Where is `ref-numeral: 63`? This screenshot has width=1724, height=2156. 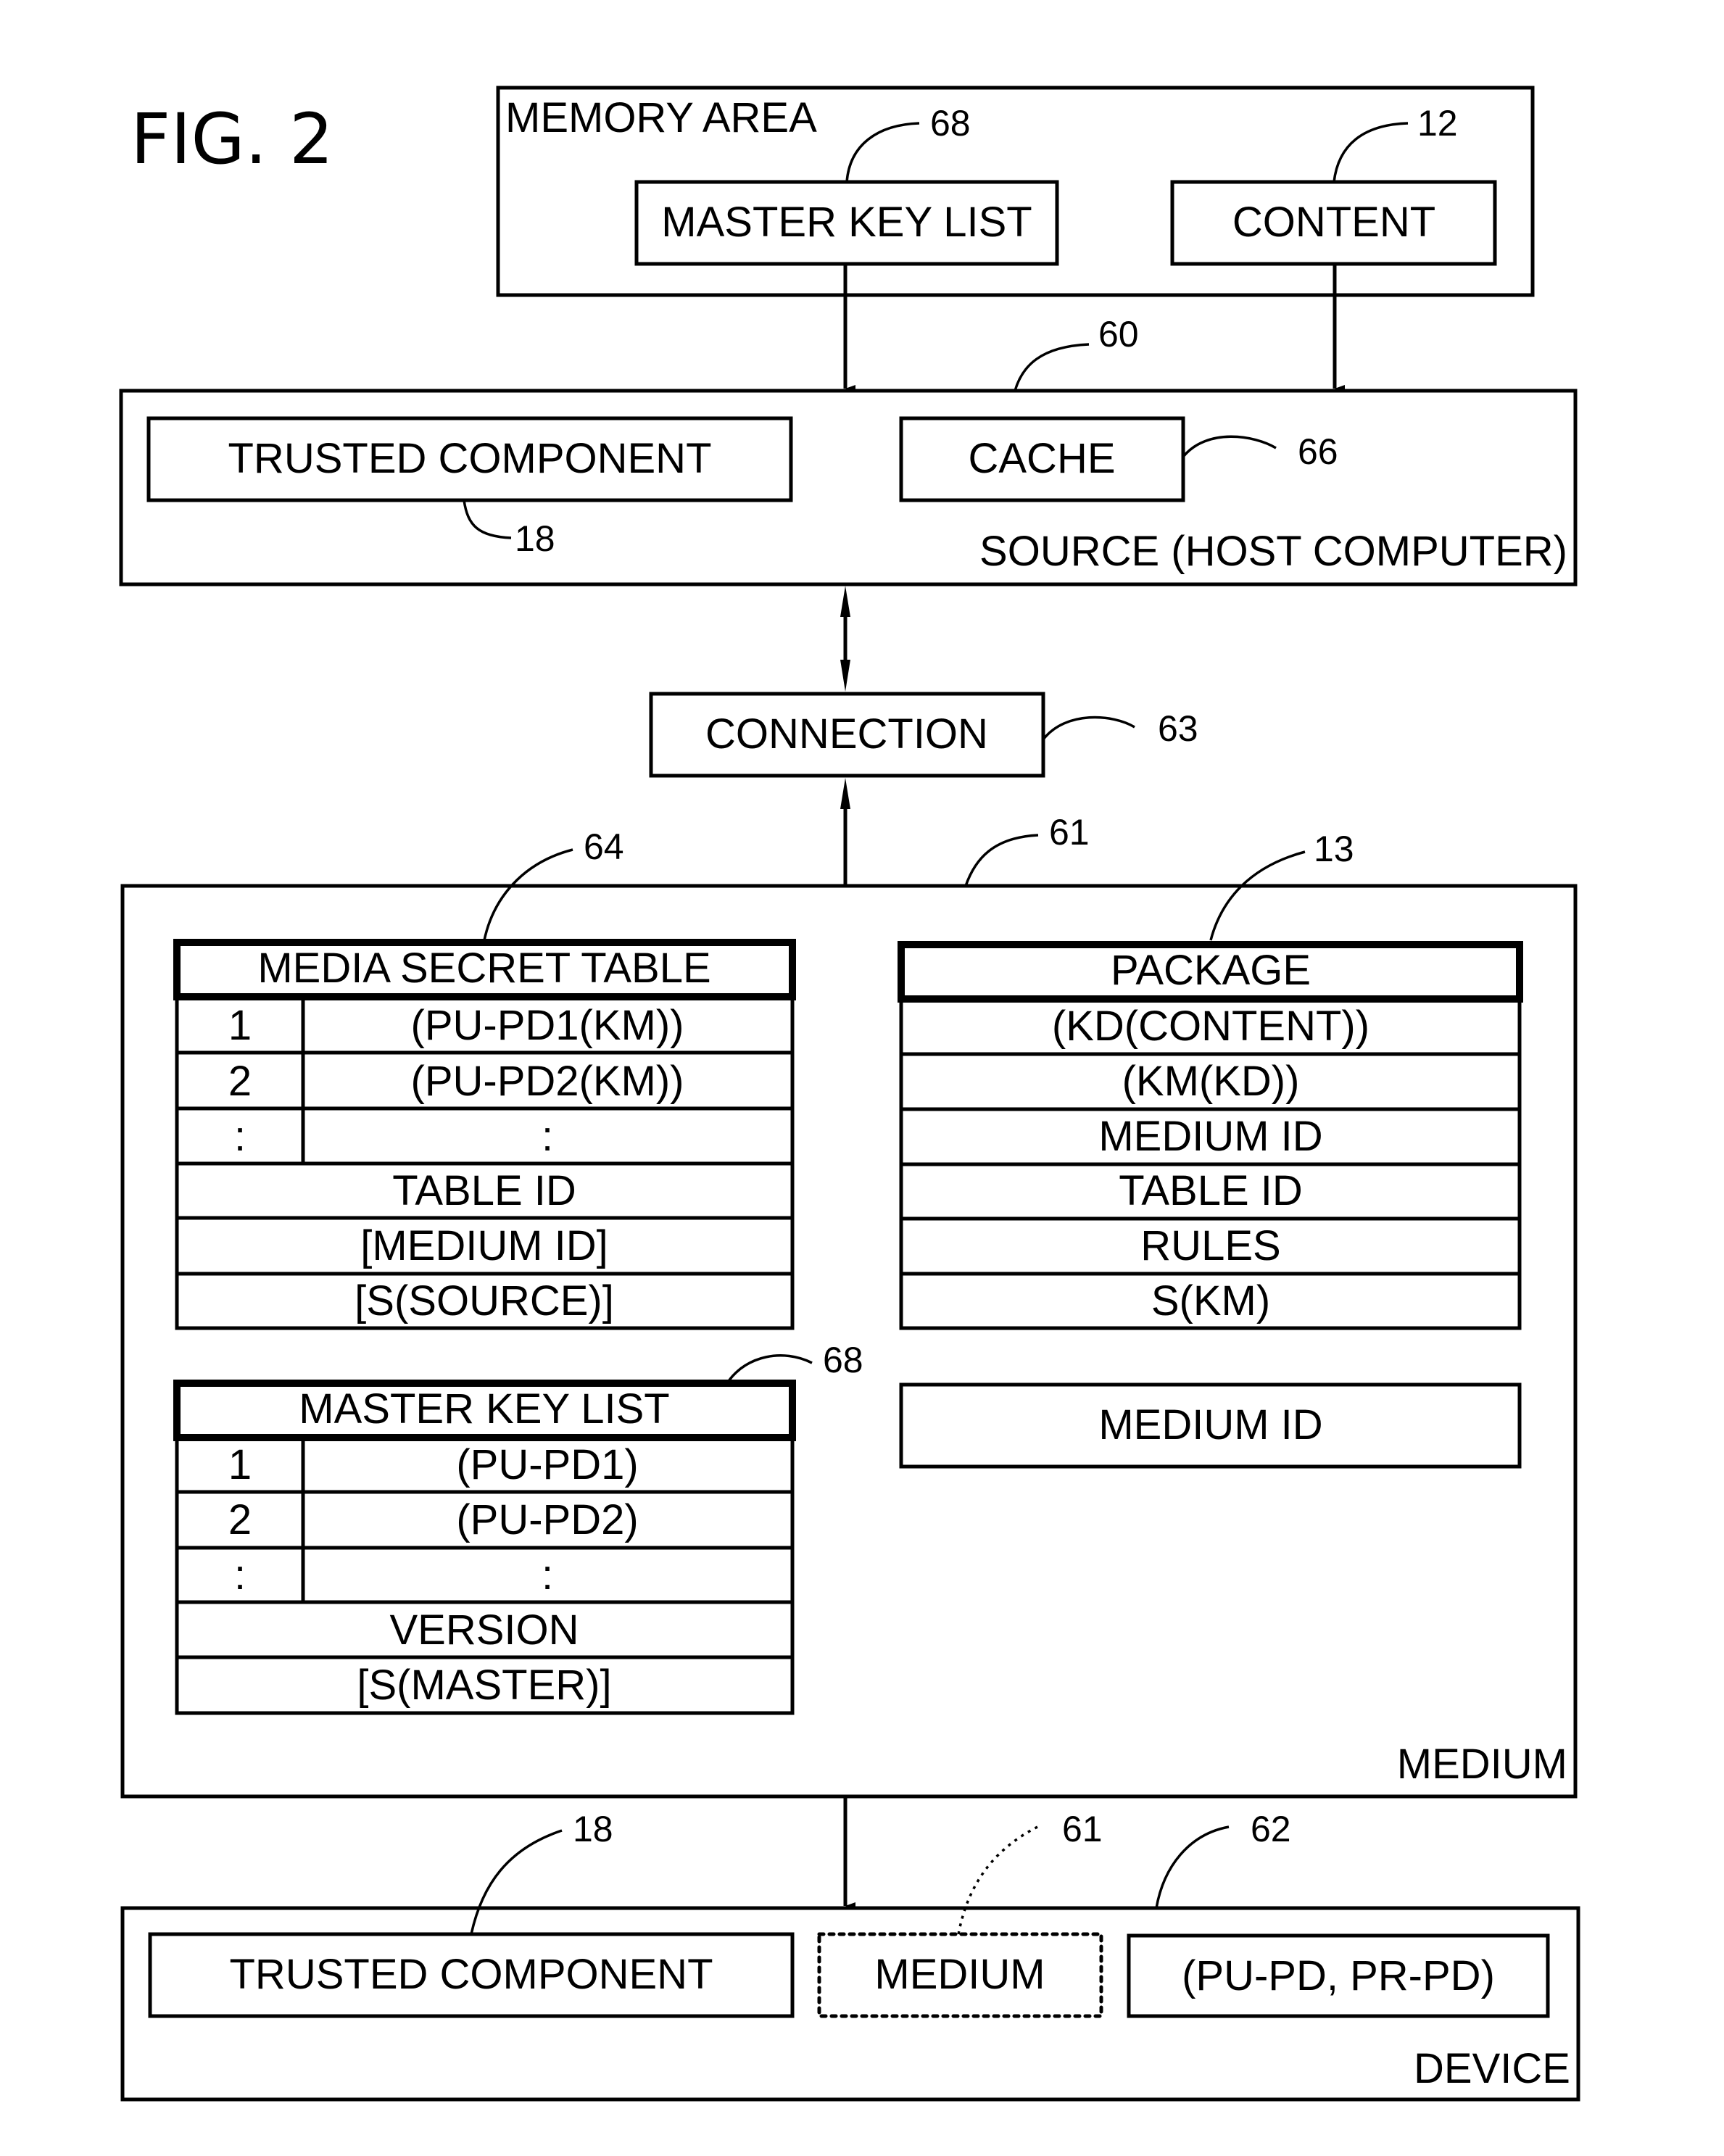 ref-numeral: 63 is located at coordinates (1178, 728).